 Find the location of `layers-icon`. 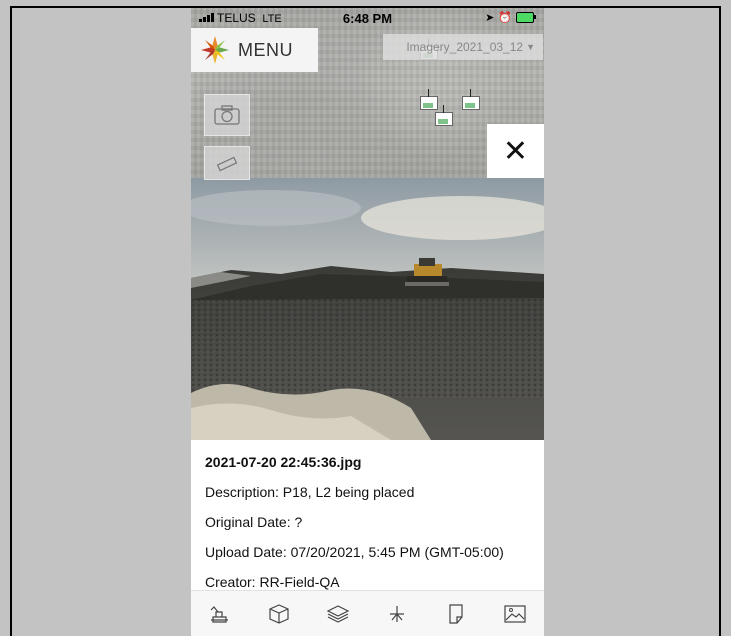

layers-icon is located at coordinates (338, 614).